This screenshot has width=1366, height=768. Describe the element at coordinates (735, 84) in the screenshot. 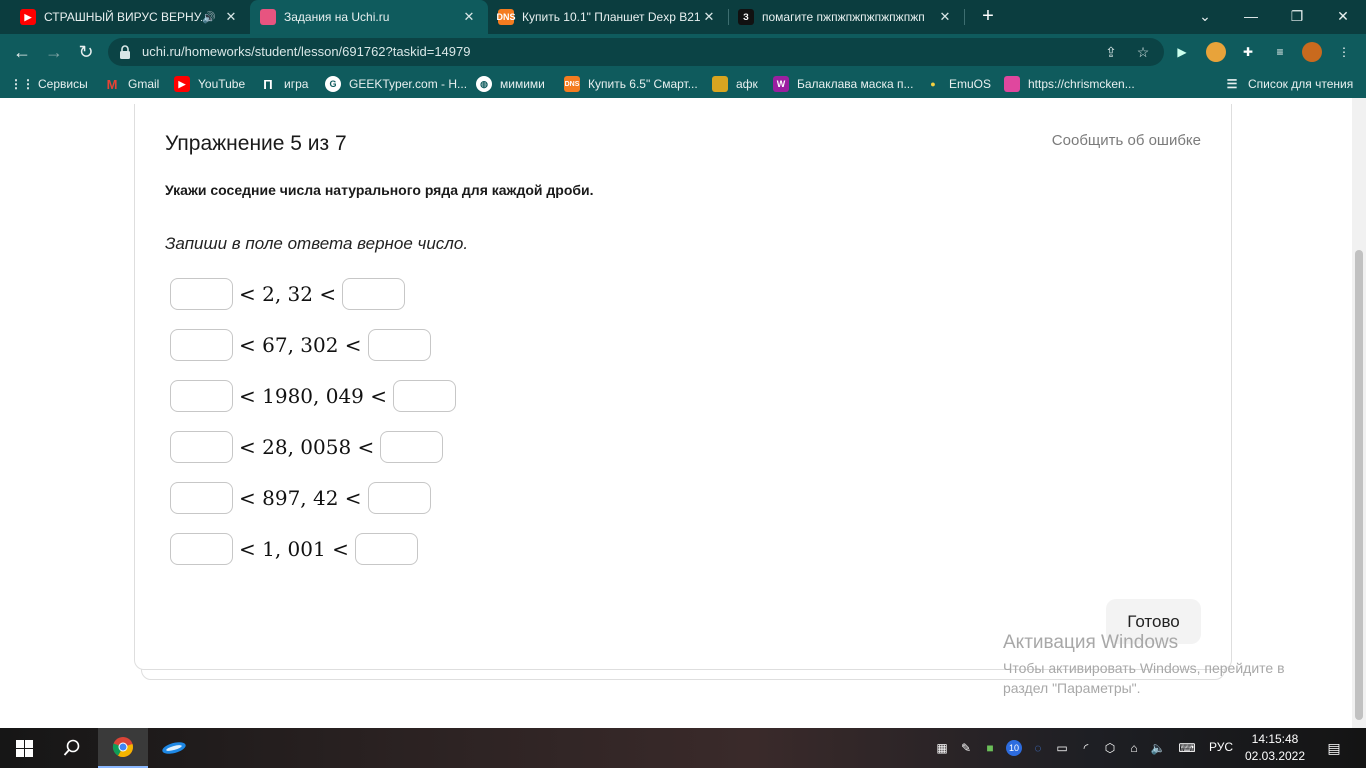

I see `bookmark-afk: афк` at that location.